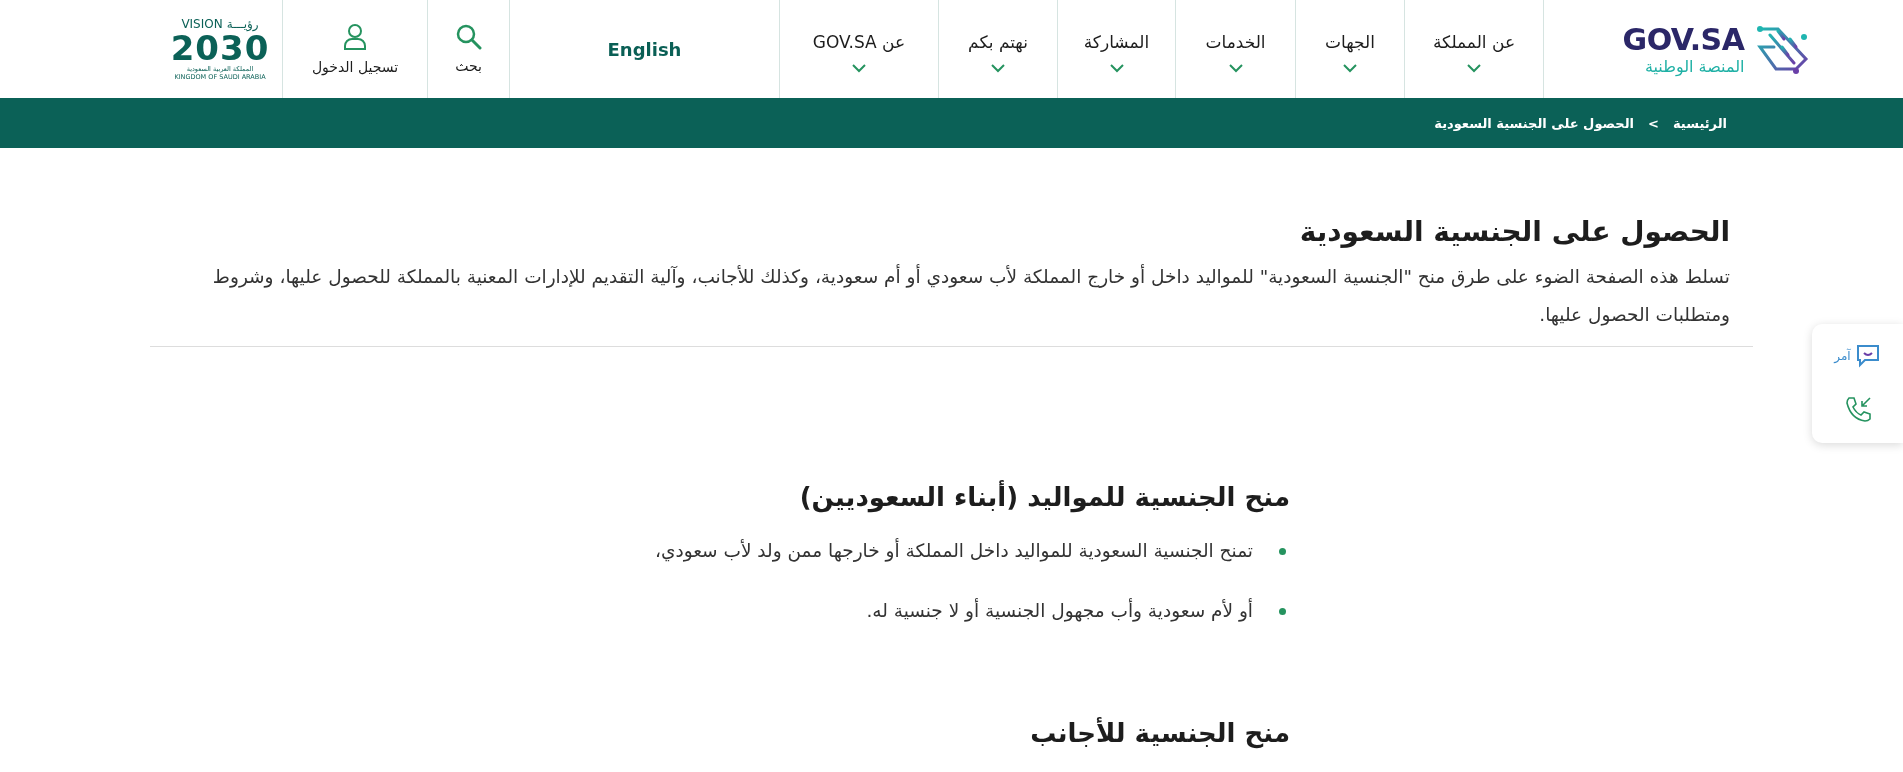 This screenshot has width=1903, height=772. I want to click on page-title: الحصول على الجنسية السعودية, so click(1514, 232).